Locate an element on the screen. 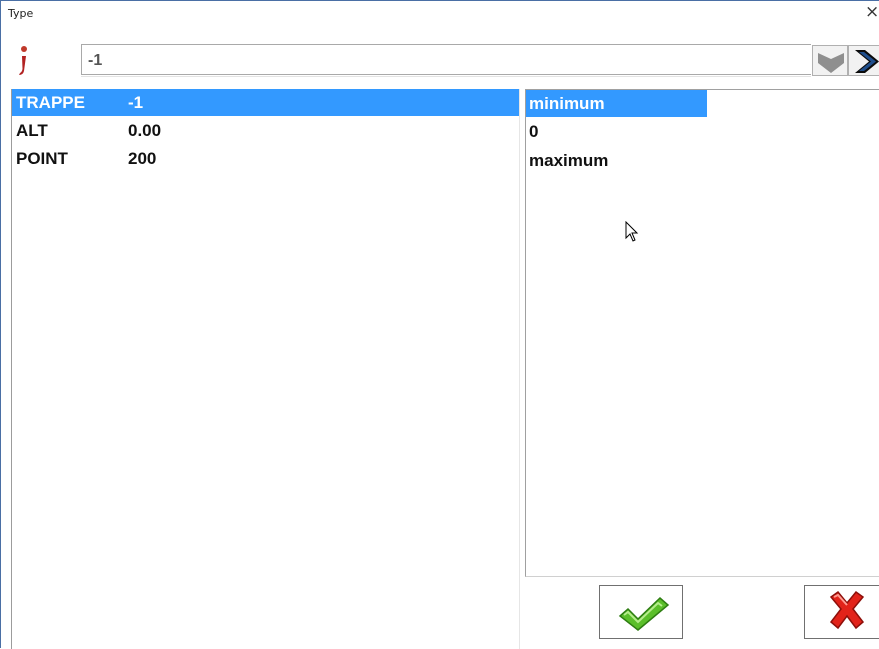 The height and width of the screenshot is (649, 879). input-divider is located at coordinates (446, 76).